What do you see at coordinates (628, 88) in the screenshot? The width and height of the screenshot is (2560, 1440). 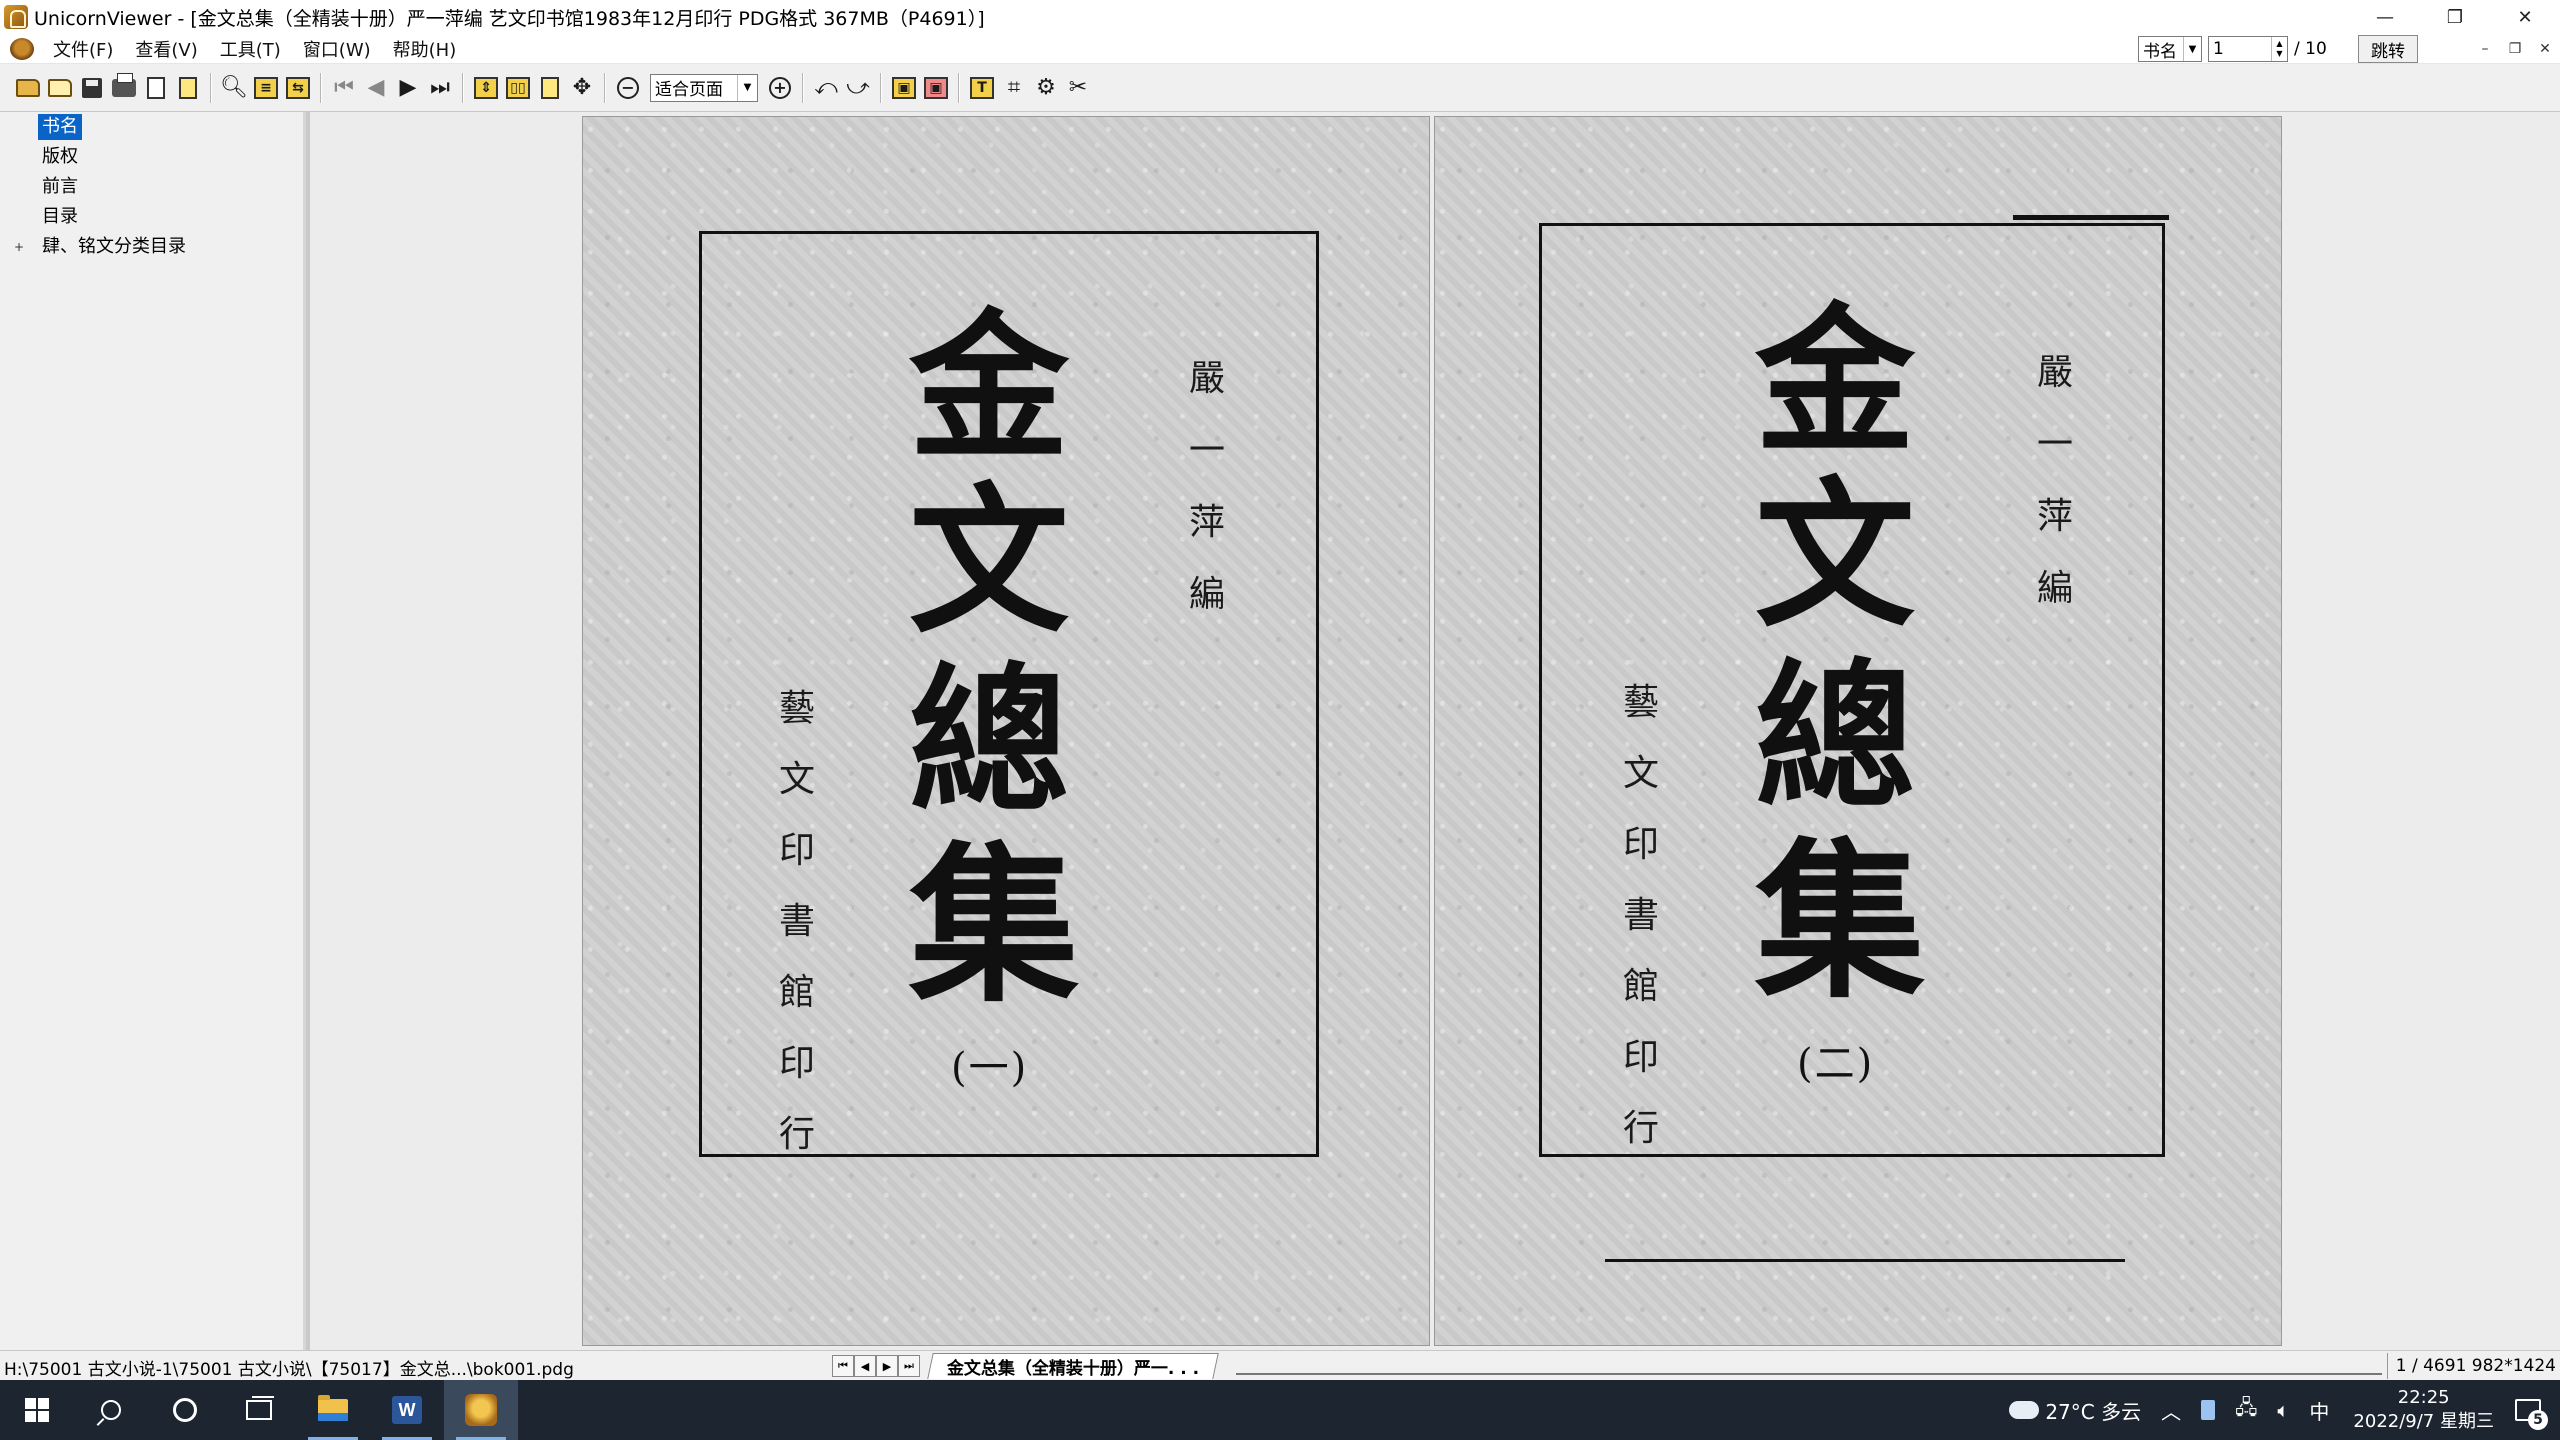 I see `zoom-out-button: −` at bounding box center [628, 88].